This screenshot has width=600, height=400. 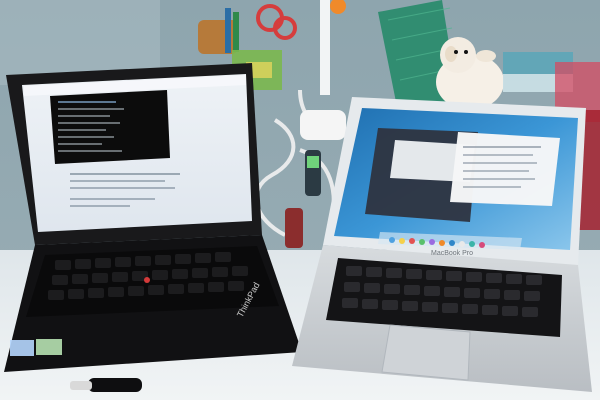 I want to click on pen-cup, so click(x=218, y=37).